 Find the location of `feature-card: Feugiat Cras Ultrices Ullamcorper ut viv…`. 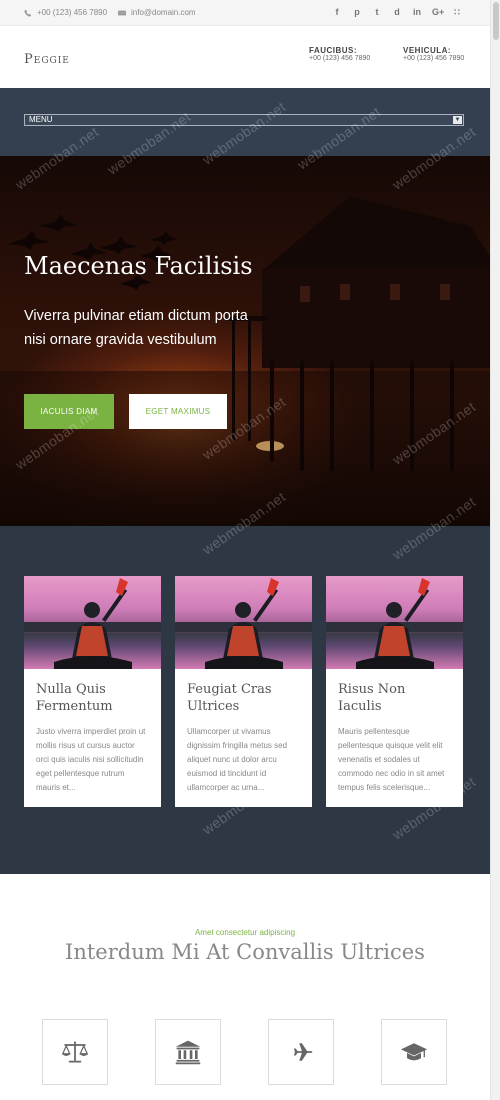

feature-card: Feugiat Cras Ultrices Ullamcorper ut viv… is located at coordinates (243, 691).